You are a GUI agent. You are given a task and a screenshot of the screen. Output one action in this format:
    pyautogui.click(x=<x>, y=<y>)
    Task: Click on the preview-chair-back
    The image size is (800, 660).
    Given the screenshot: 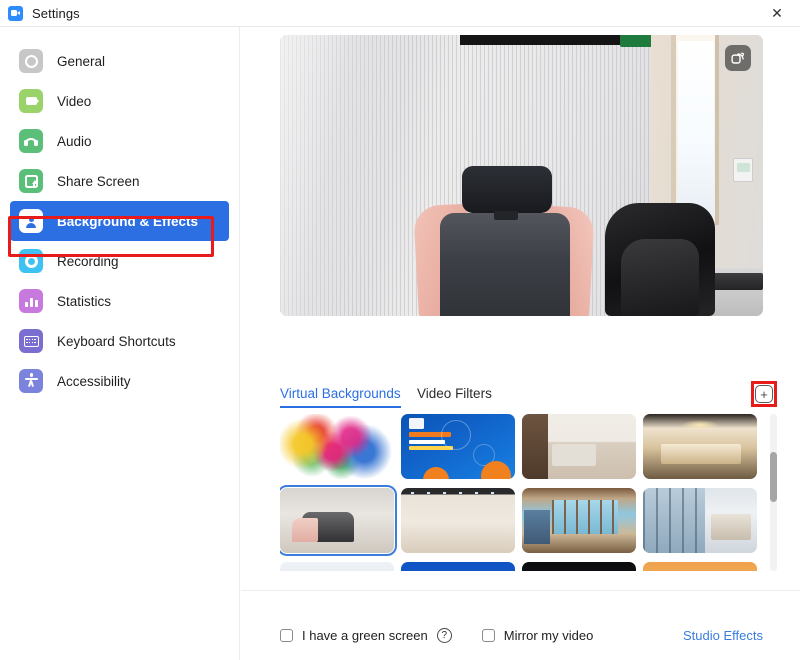 What is the action you would take?
    pyautogui.click(x=505, y=264)
    